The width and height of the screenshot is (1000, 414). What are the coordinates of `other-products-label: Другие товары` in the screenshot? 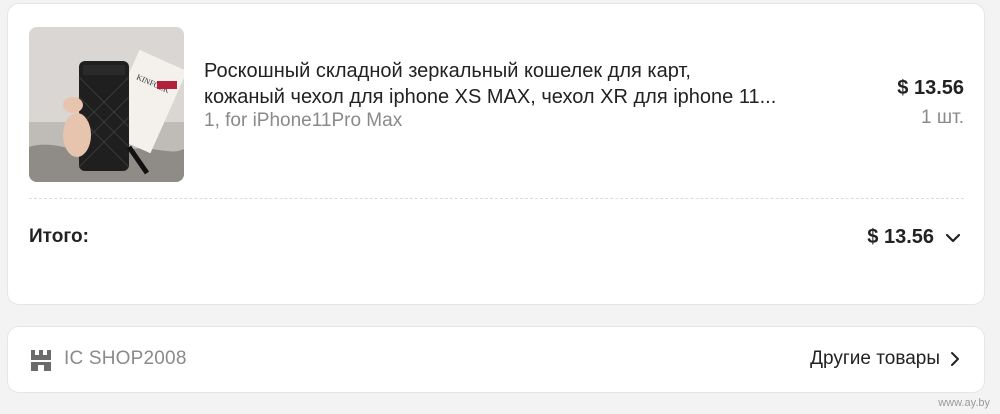 It's located at (875, 358).